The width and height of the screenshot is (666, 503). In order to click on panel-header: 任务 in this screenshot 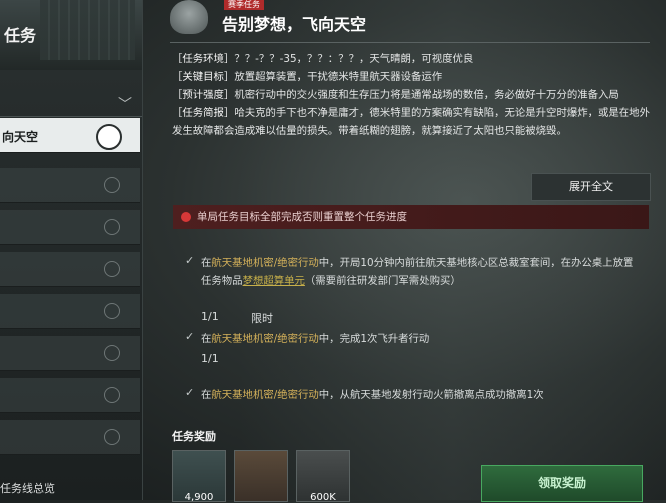, I will do `click(71, 35)`.